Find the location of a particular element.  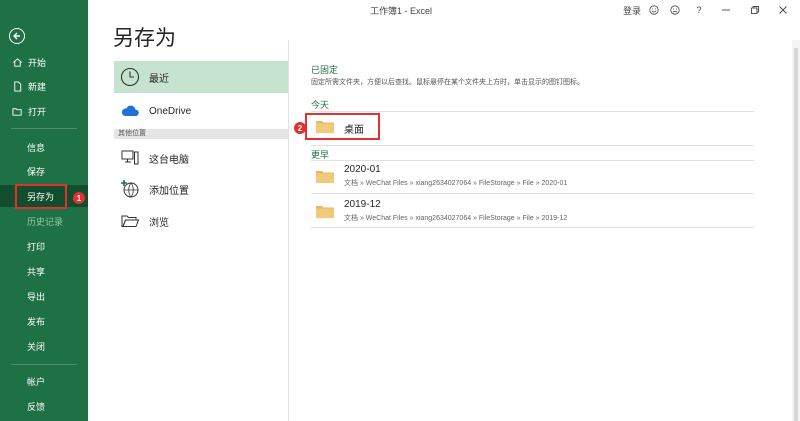

location-add-place: 添加位置 is located at coordinates (201, 189).